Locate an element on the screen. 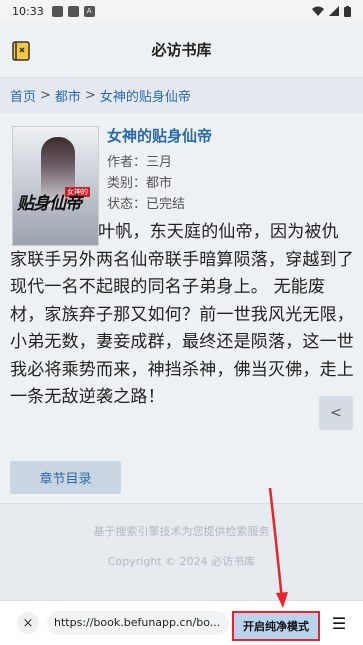 This screenshot has width=363, height=645. footer-notice: 基于搜索引擎技术为您提供检索服务 is located at coordinates (181, 531).